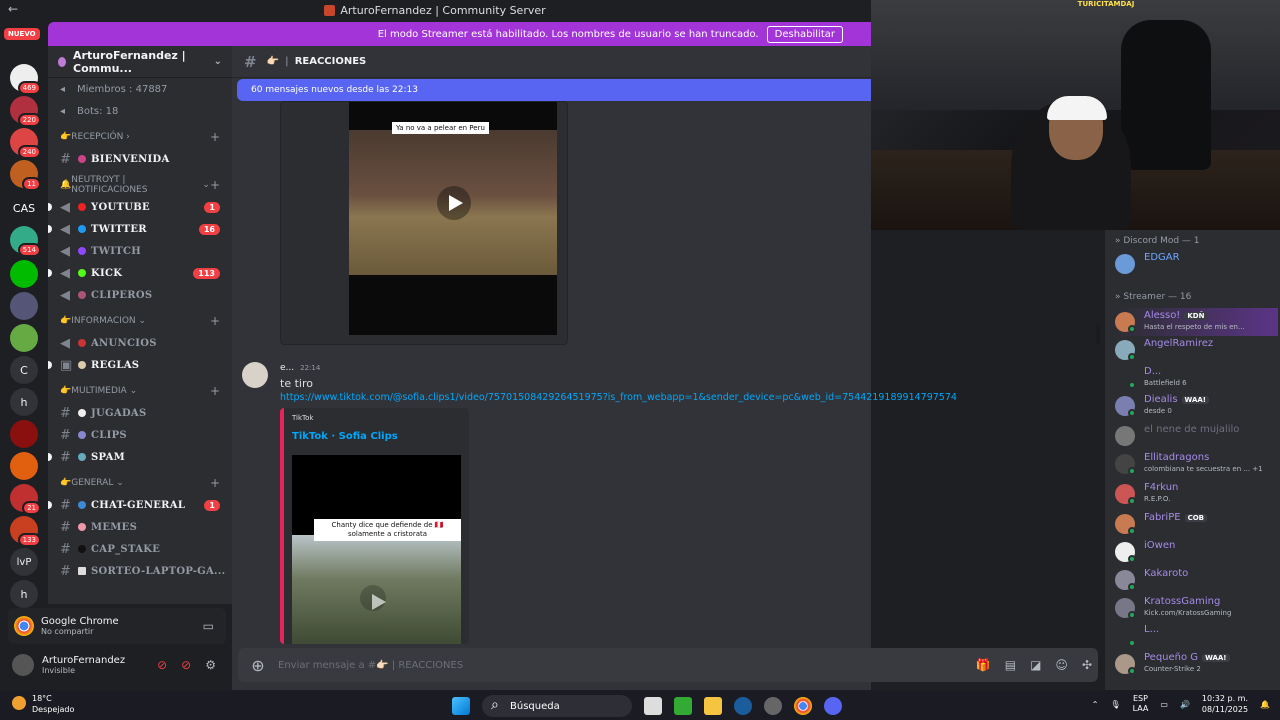  What do you see at coordinates (1195, 350) in the screenshot?
I see `member-item: AngelRamirez` at bounding box center [1195, 350].